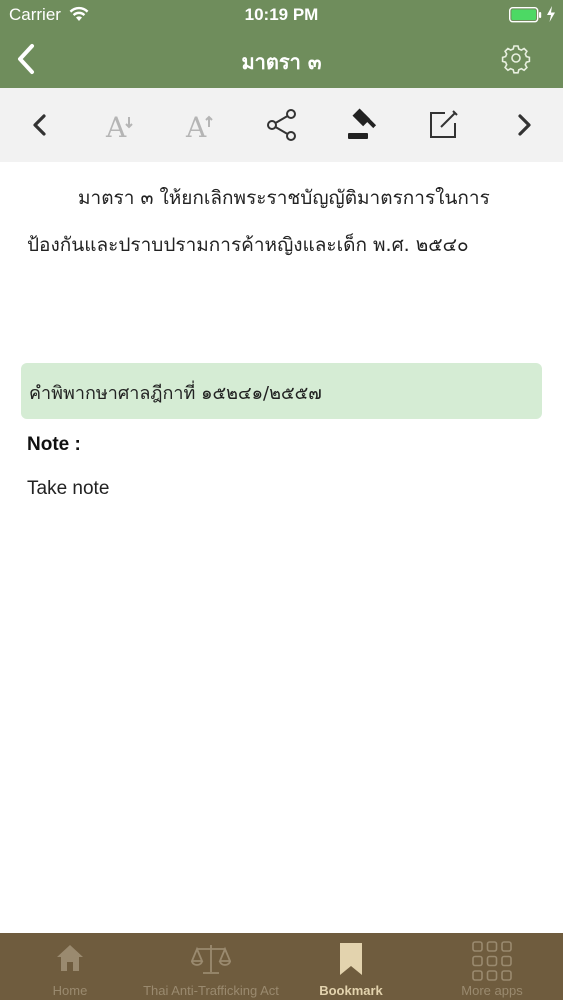  What do you see at coordinates (211, 990) in the screenshot?
I see `tab-label: Thai Anti-Trafficking Act` at bounding box center [211, 990].